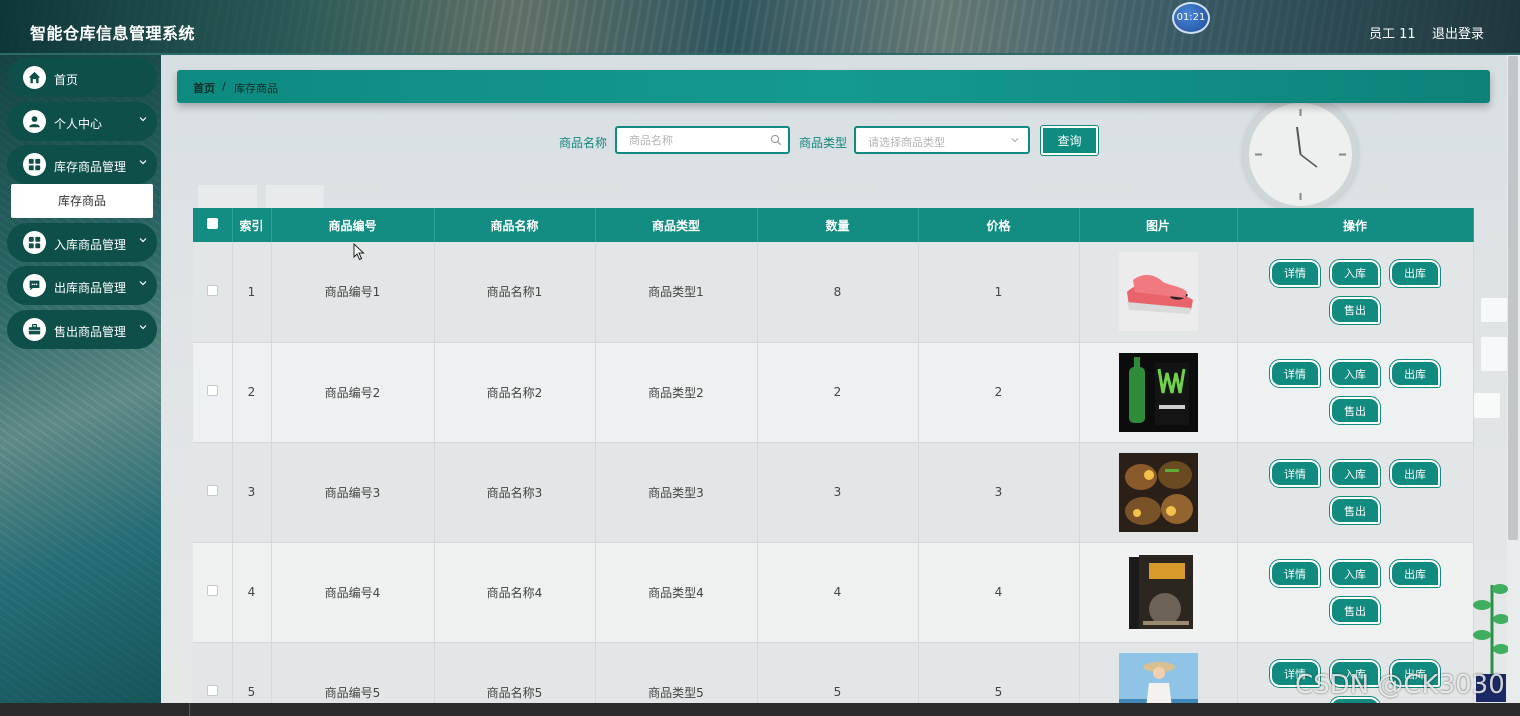 This screenshot has width=1520, height=716. I want to click on sidebar-item-sold: 售出商品管理, so click(82, 329).